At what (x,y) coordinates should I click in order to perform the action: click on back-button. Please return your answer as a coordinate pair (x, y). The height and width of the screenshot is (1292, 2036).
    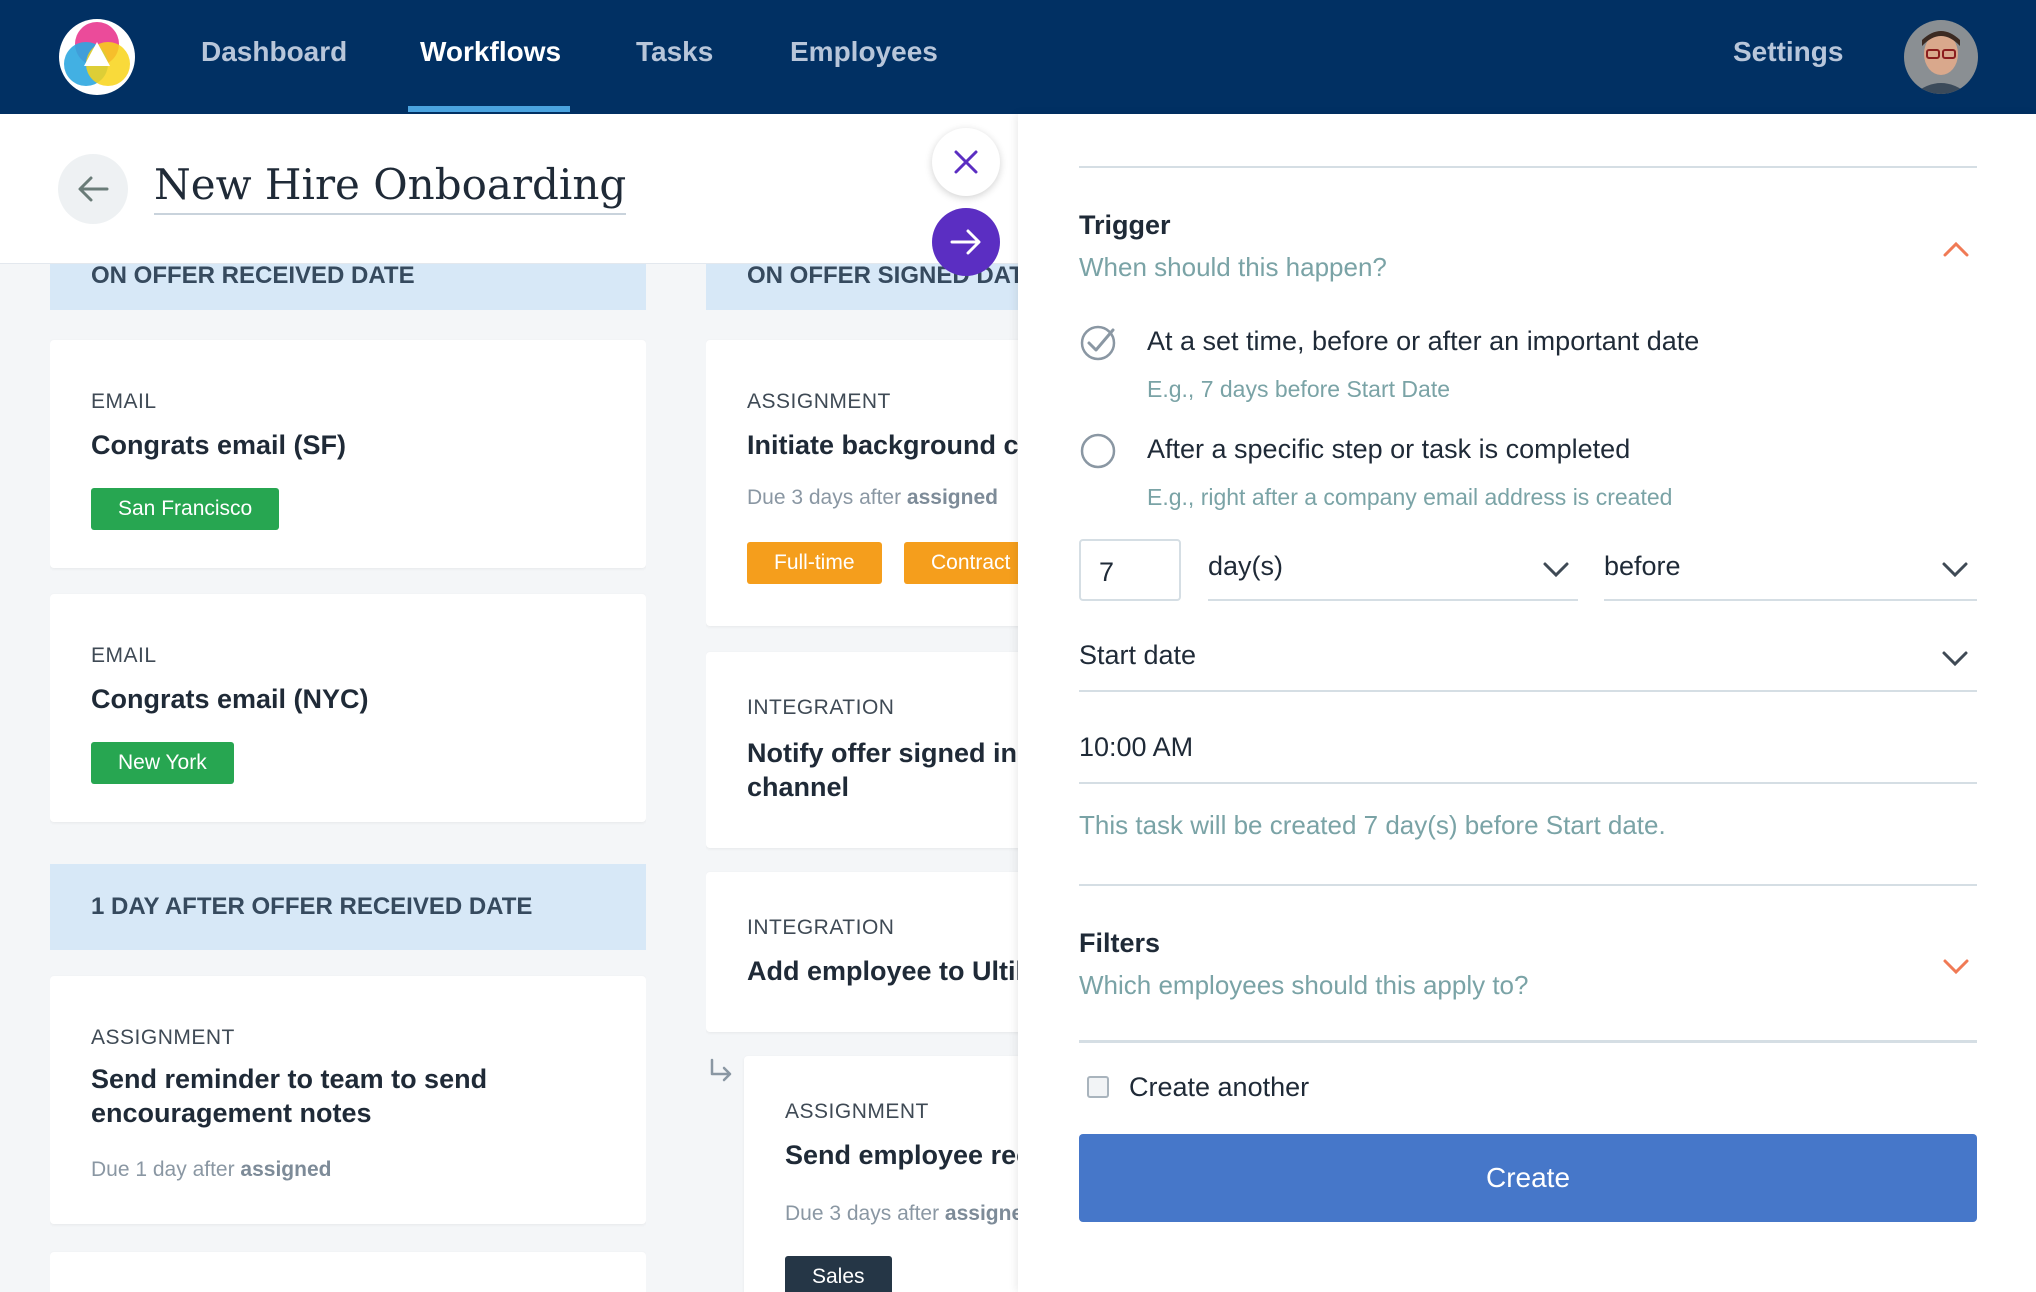
    Looking at the image, I should click on (93, 189).